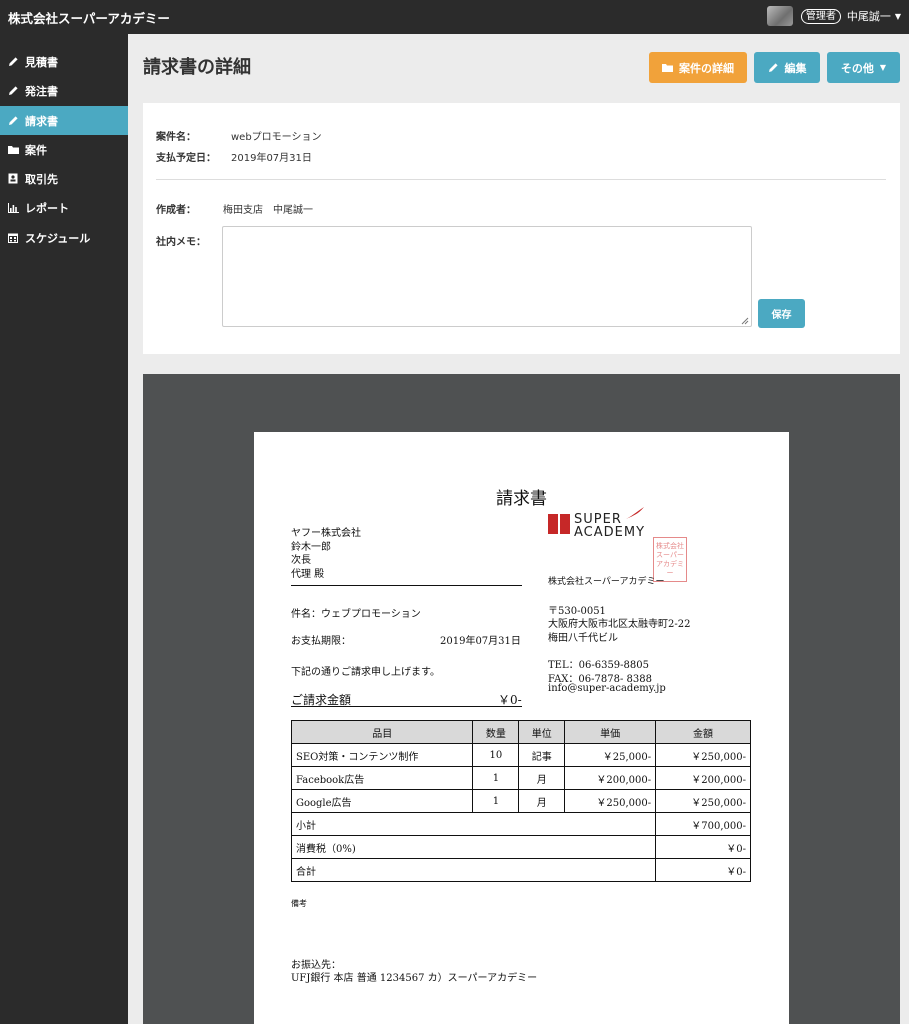 Image resolution: width=909 pixels, height=1024 pixels. I want to click on sidebar: 見積書 発注書 請求書 案件 取引先 レポート スケジュール, so click(64, 529).